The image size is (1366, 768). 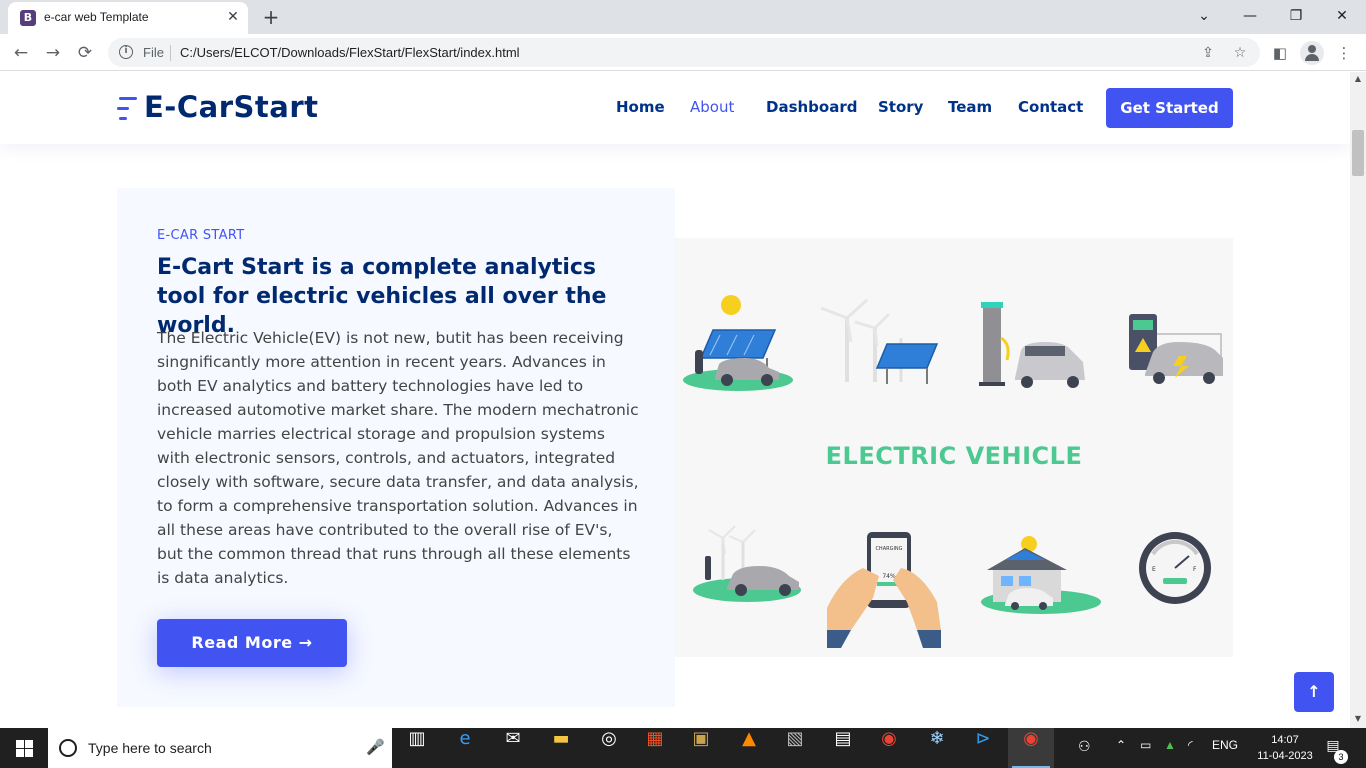 I want to click on clock-time: 14:07, so click(x=1285, y=740).